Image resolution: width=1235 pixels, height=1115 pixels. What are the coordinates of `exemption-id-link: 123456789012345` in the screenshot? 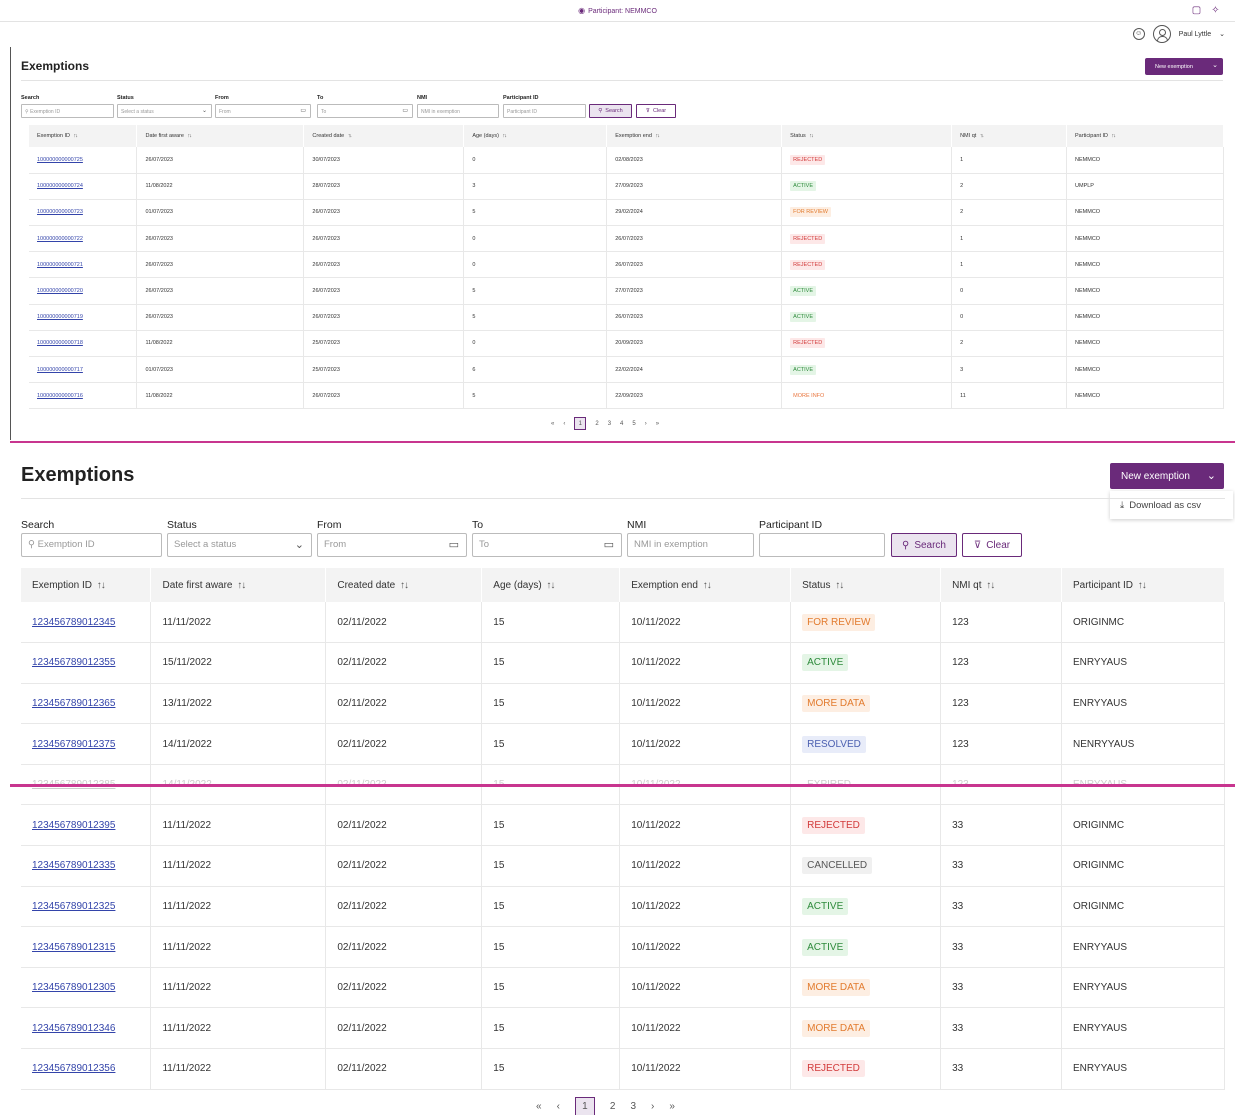 It's located at (73, 622).